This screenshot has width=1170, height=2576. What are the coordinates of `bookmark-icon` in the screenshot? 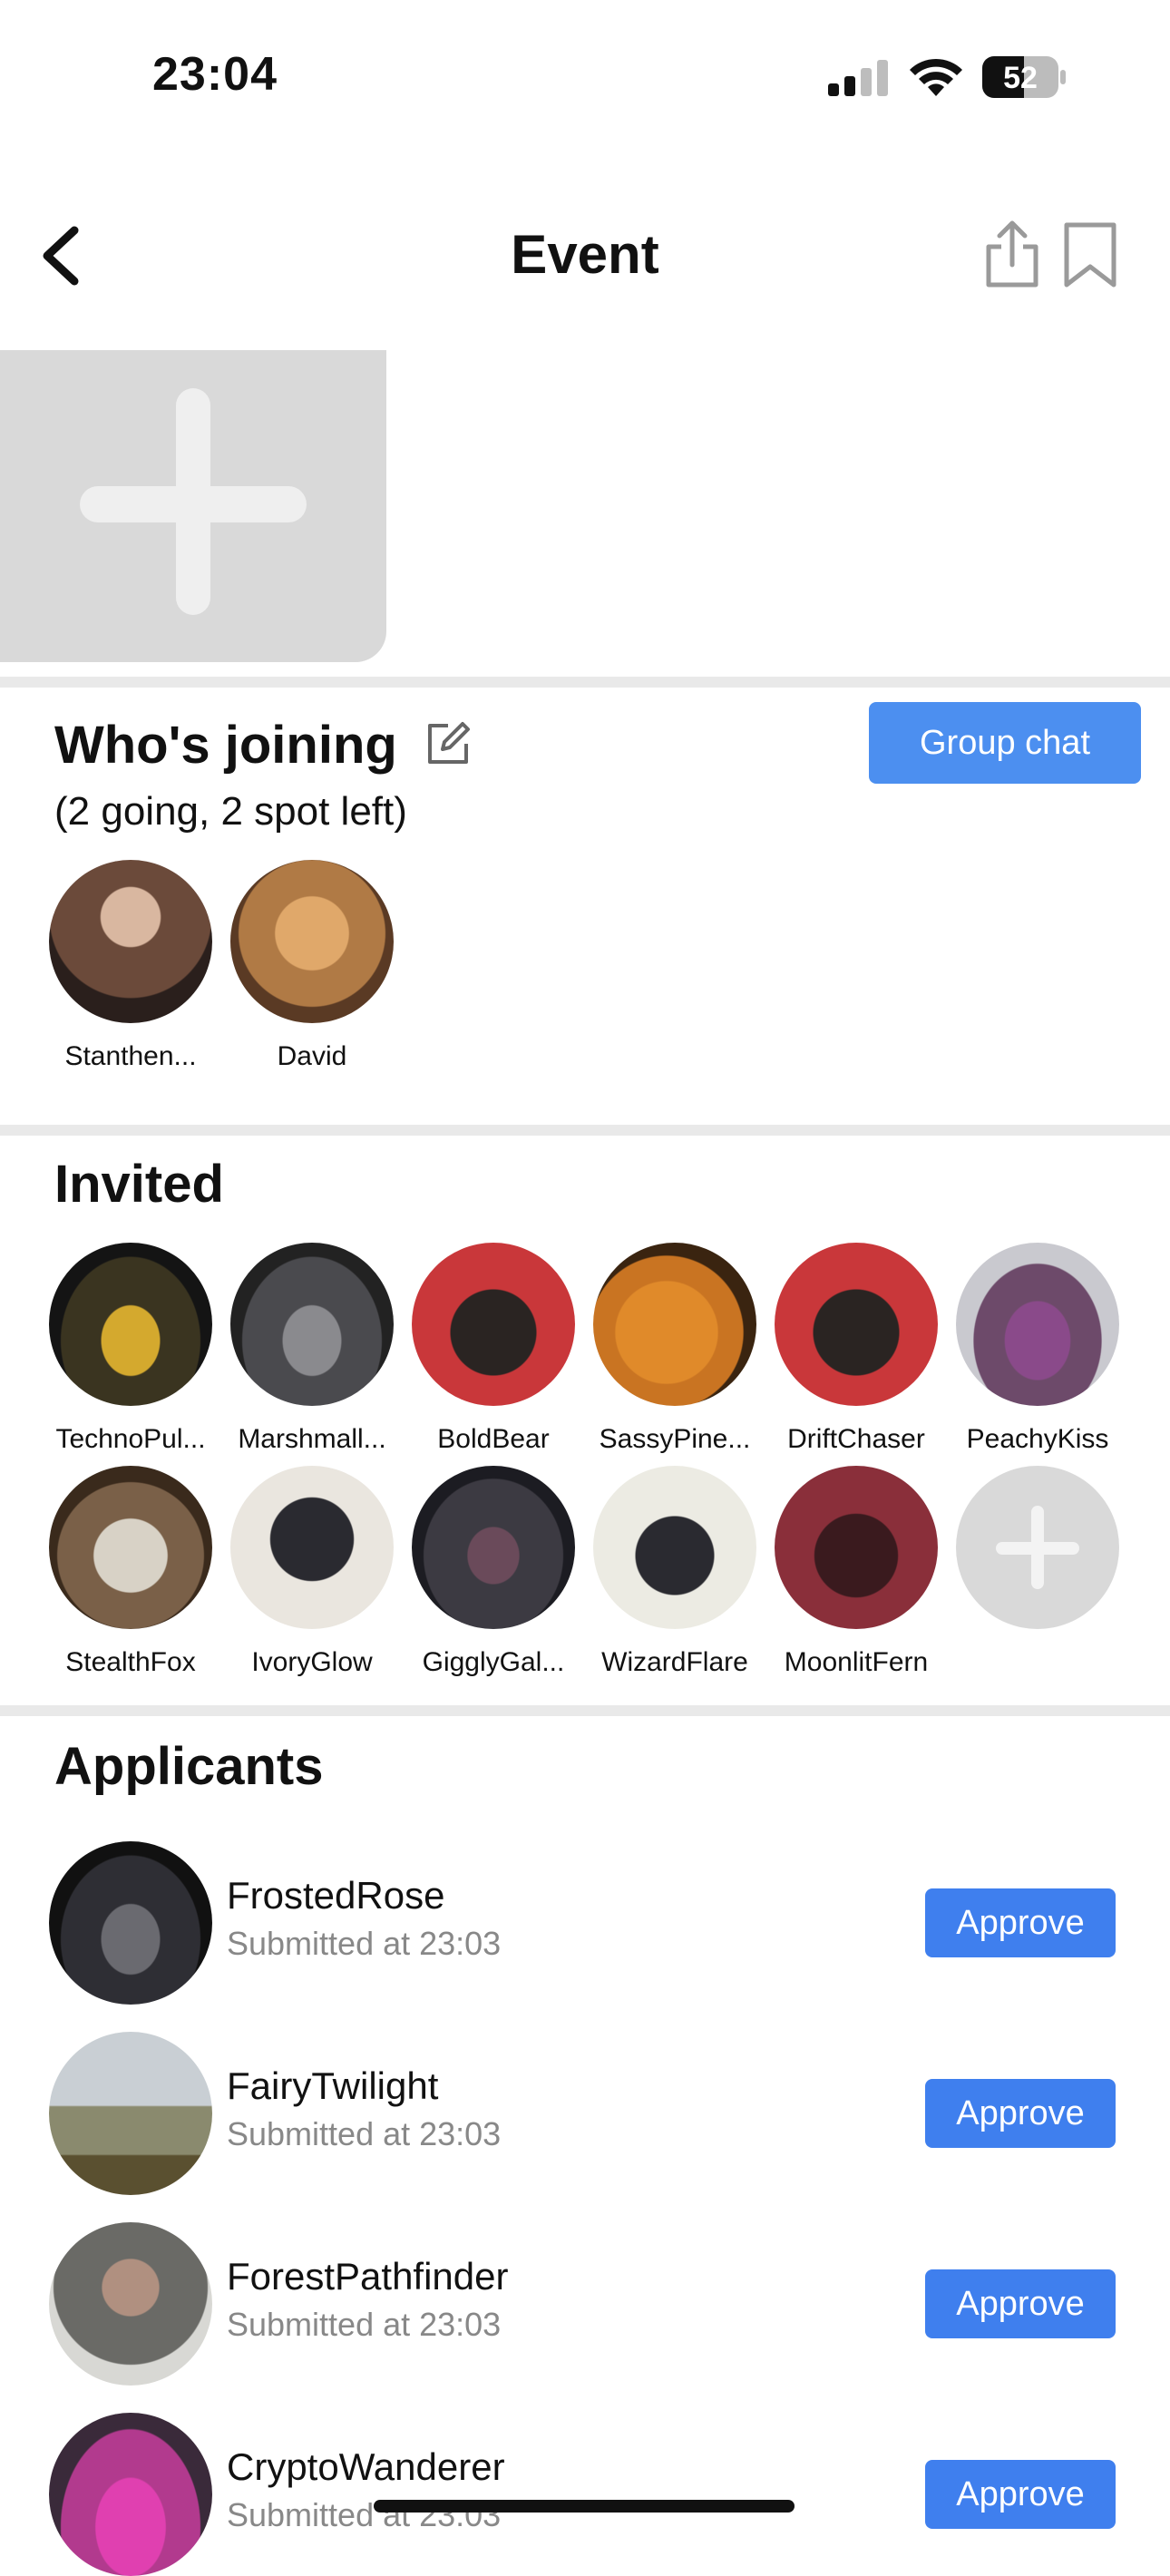 It's located at (1090, 254).